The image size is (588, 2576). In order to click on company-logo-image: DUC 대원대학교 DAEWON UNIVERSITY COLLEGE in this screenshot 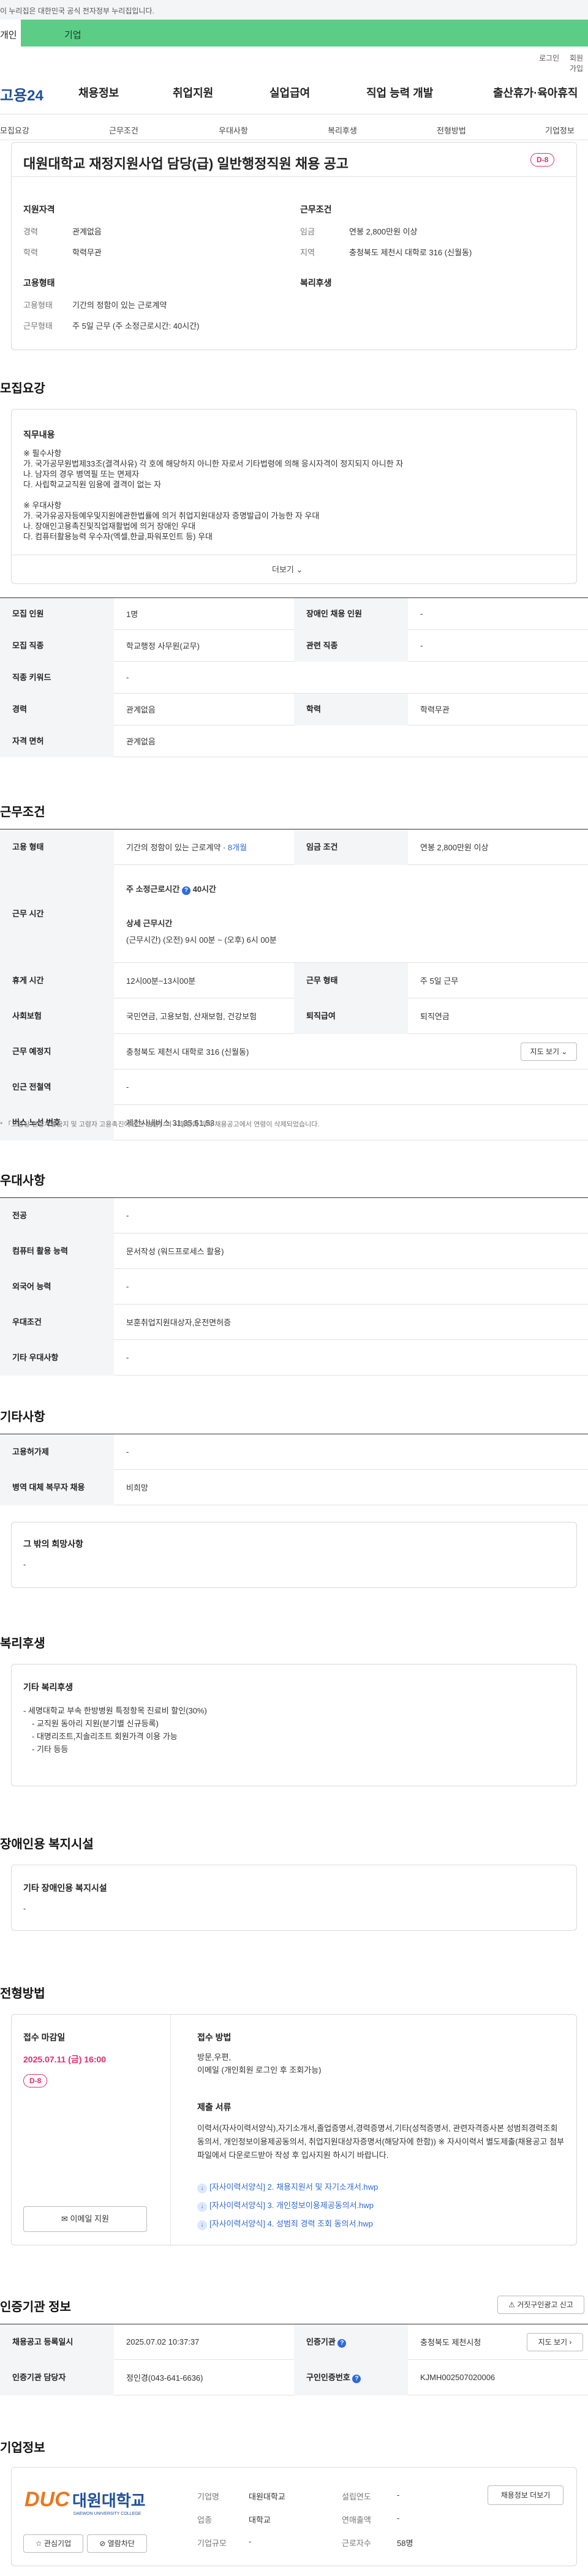, I will do `click(85, 2502)`.